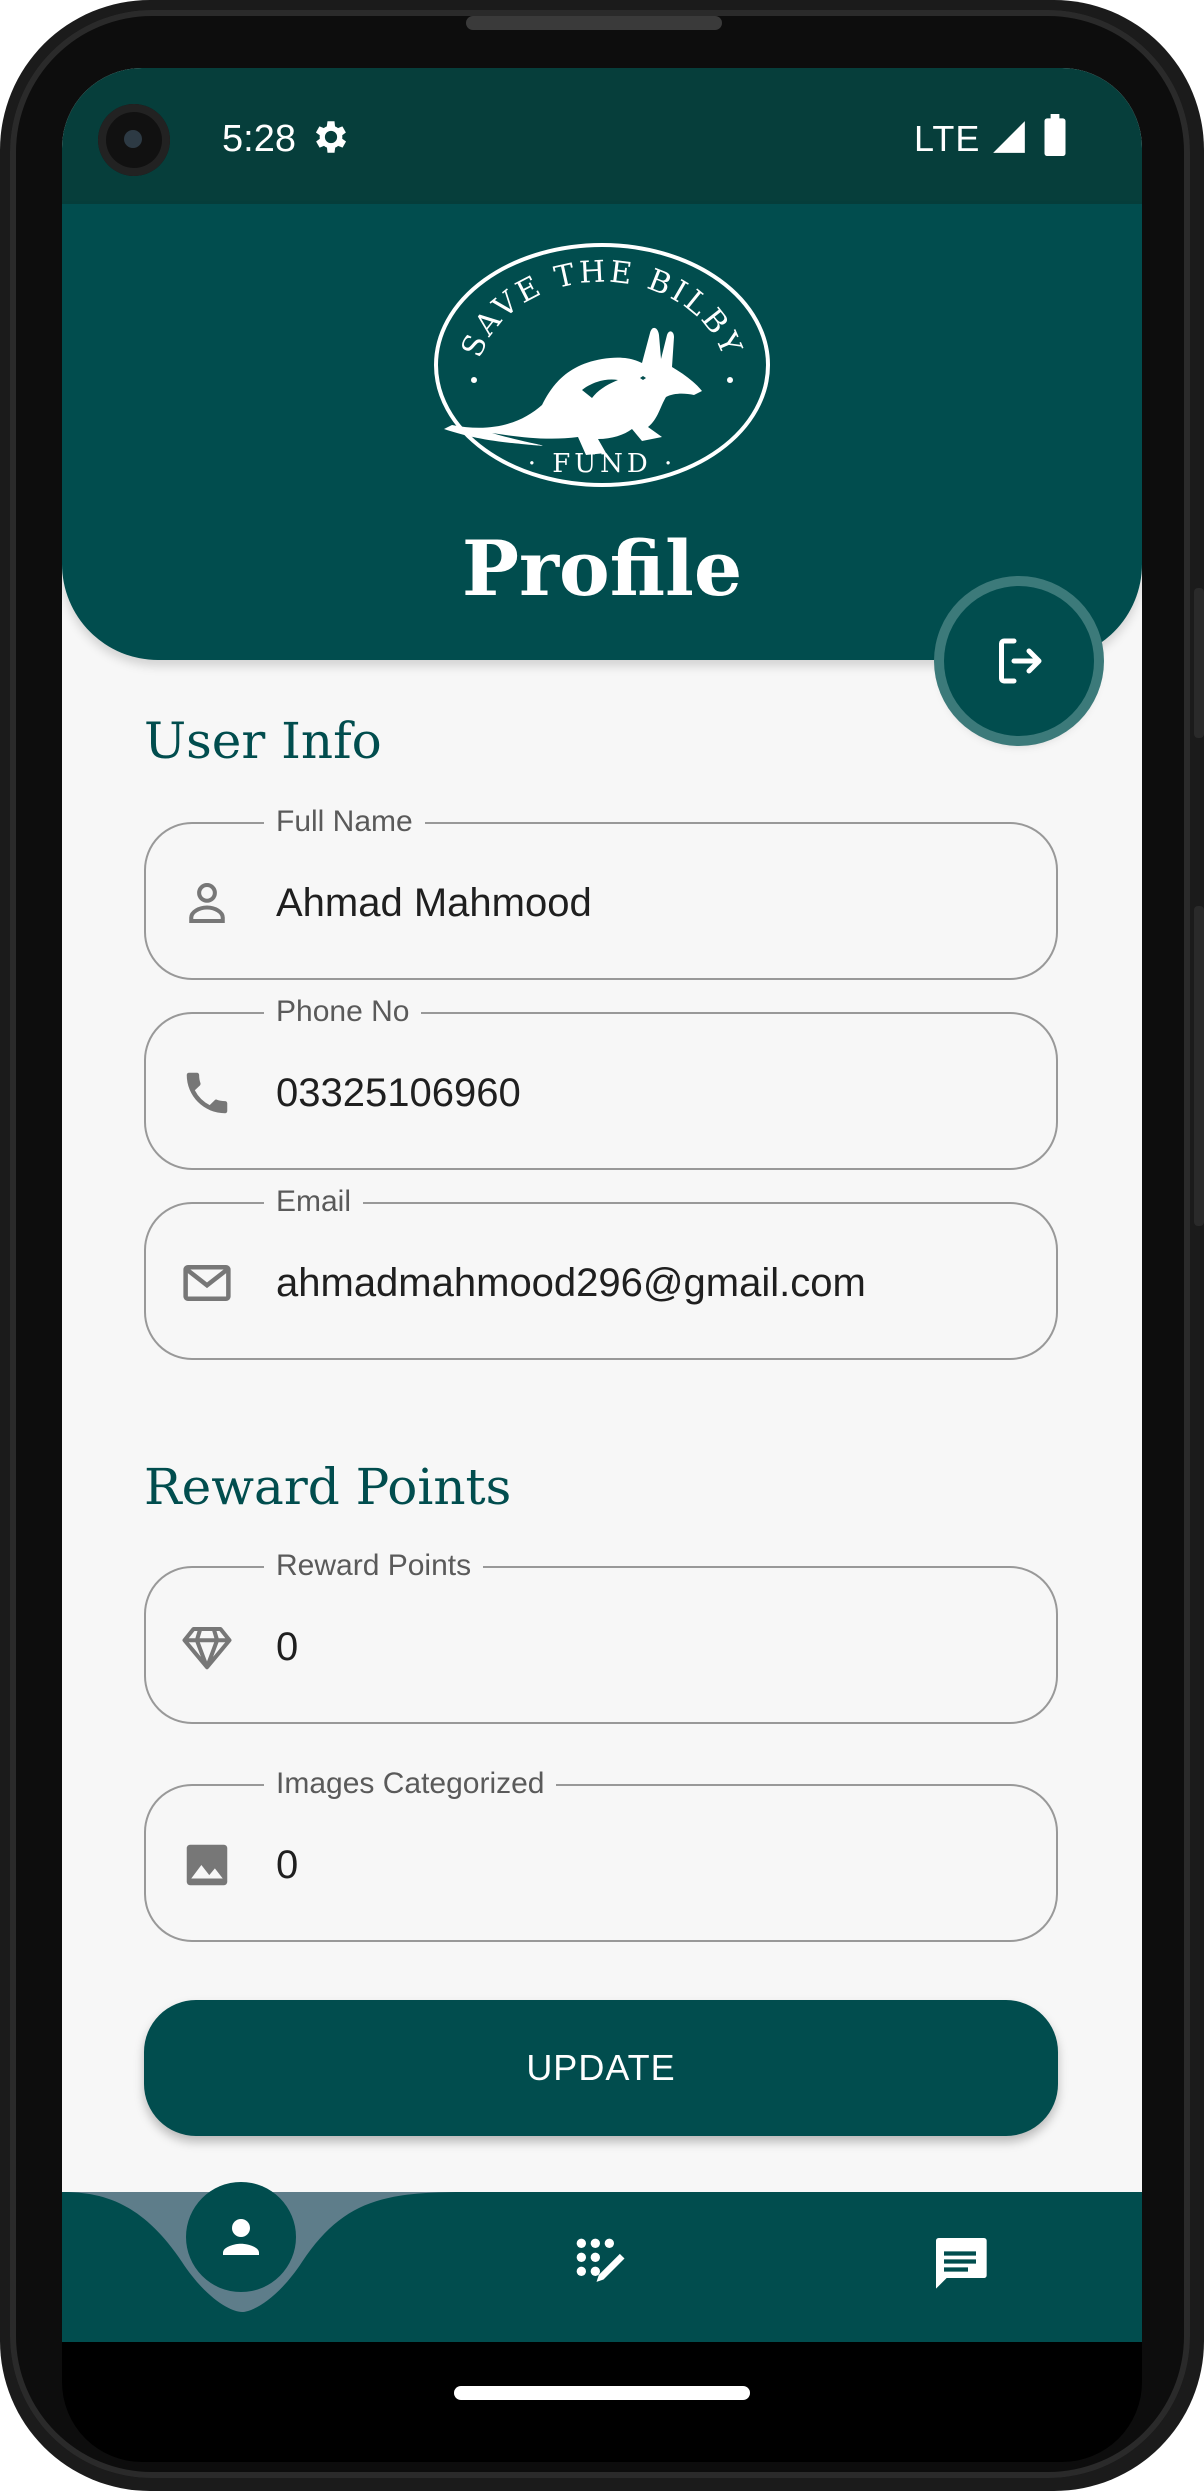 The height and width of the screenshot is (2491, 1204). What do you see at coordinates (328, 1487) in the screenshot?
I see `reward-points-title: Reward Points` at bounding box center [328, 1487].